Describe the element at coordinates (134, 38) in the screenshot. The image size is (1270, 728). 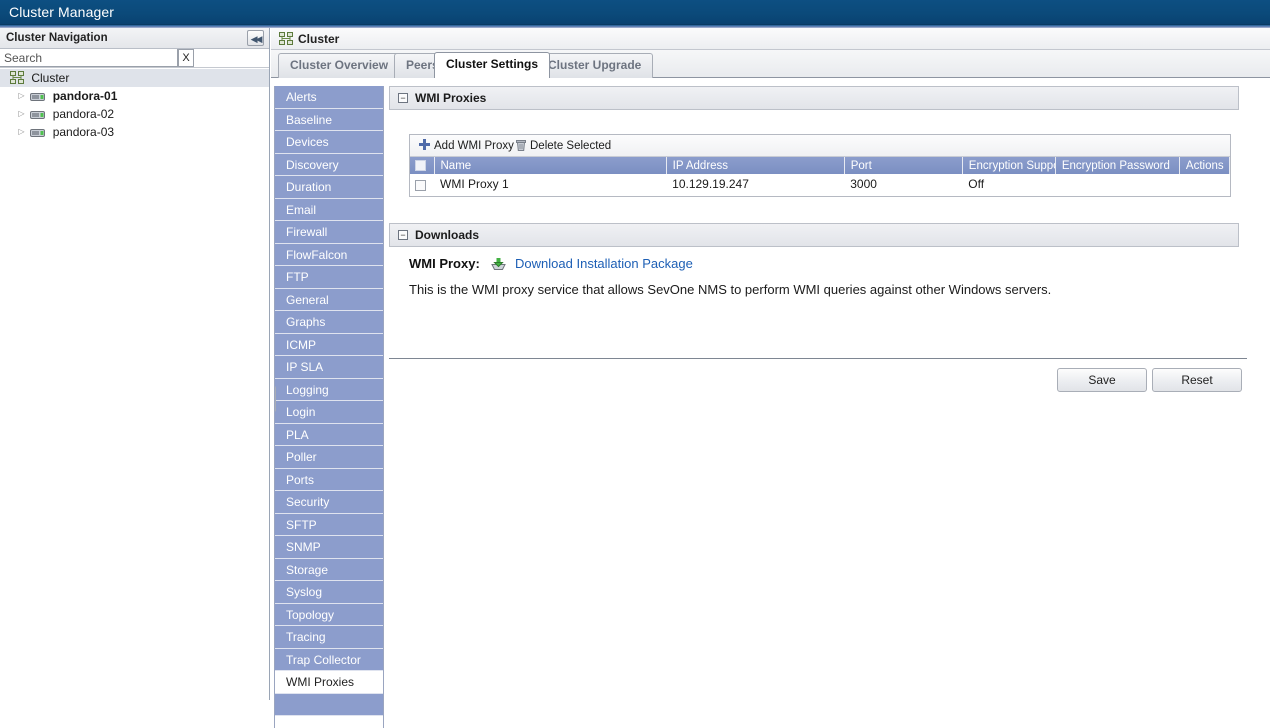
I see `cluster-navigation-header: Cluster Navigation ◀◀` at that location.